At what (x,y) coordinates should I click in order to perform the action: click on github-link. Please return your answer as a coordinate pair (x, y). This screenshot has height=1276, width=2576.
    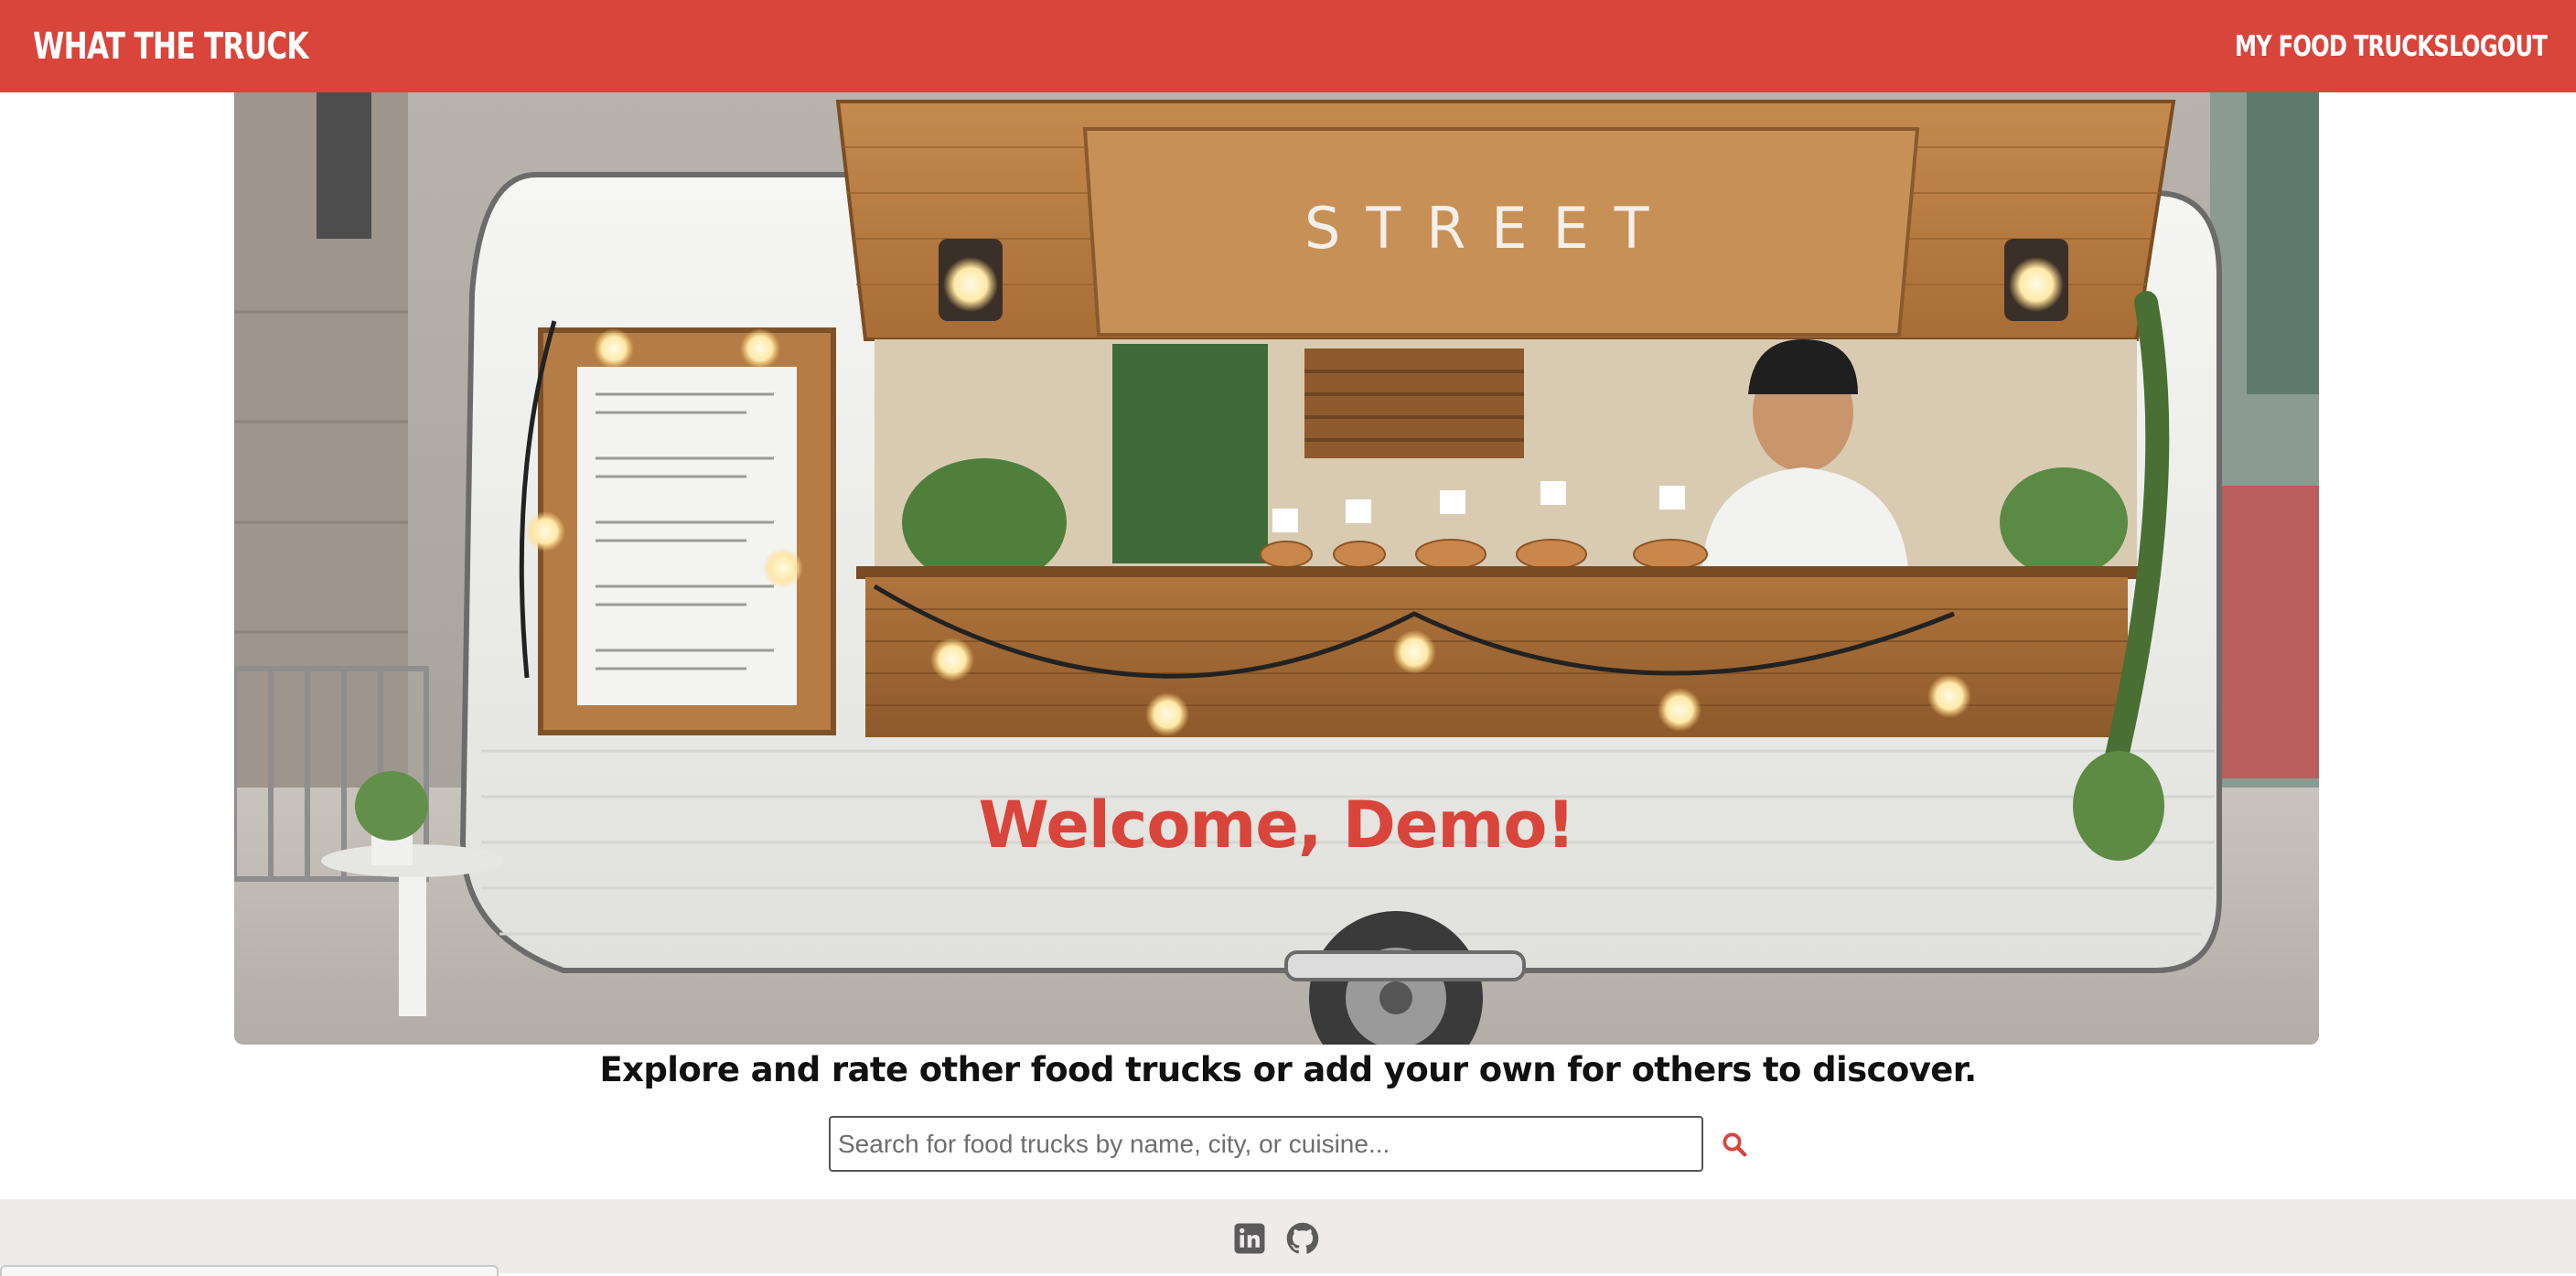
    Looking at the image, I should click on (1302, 1239).